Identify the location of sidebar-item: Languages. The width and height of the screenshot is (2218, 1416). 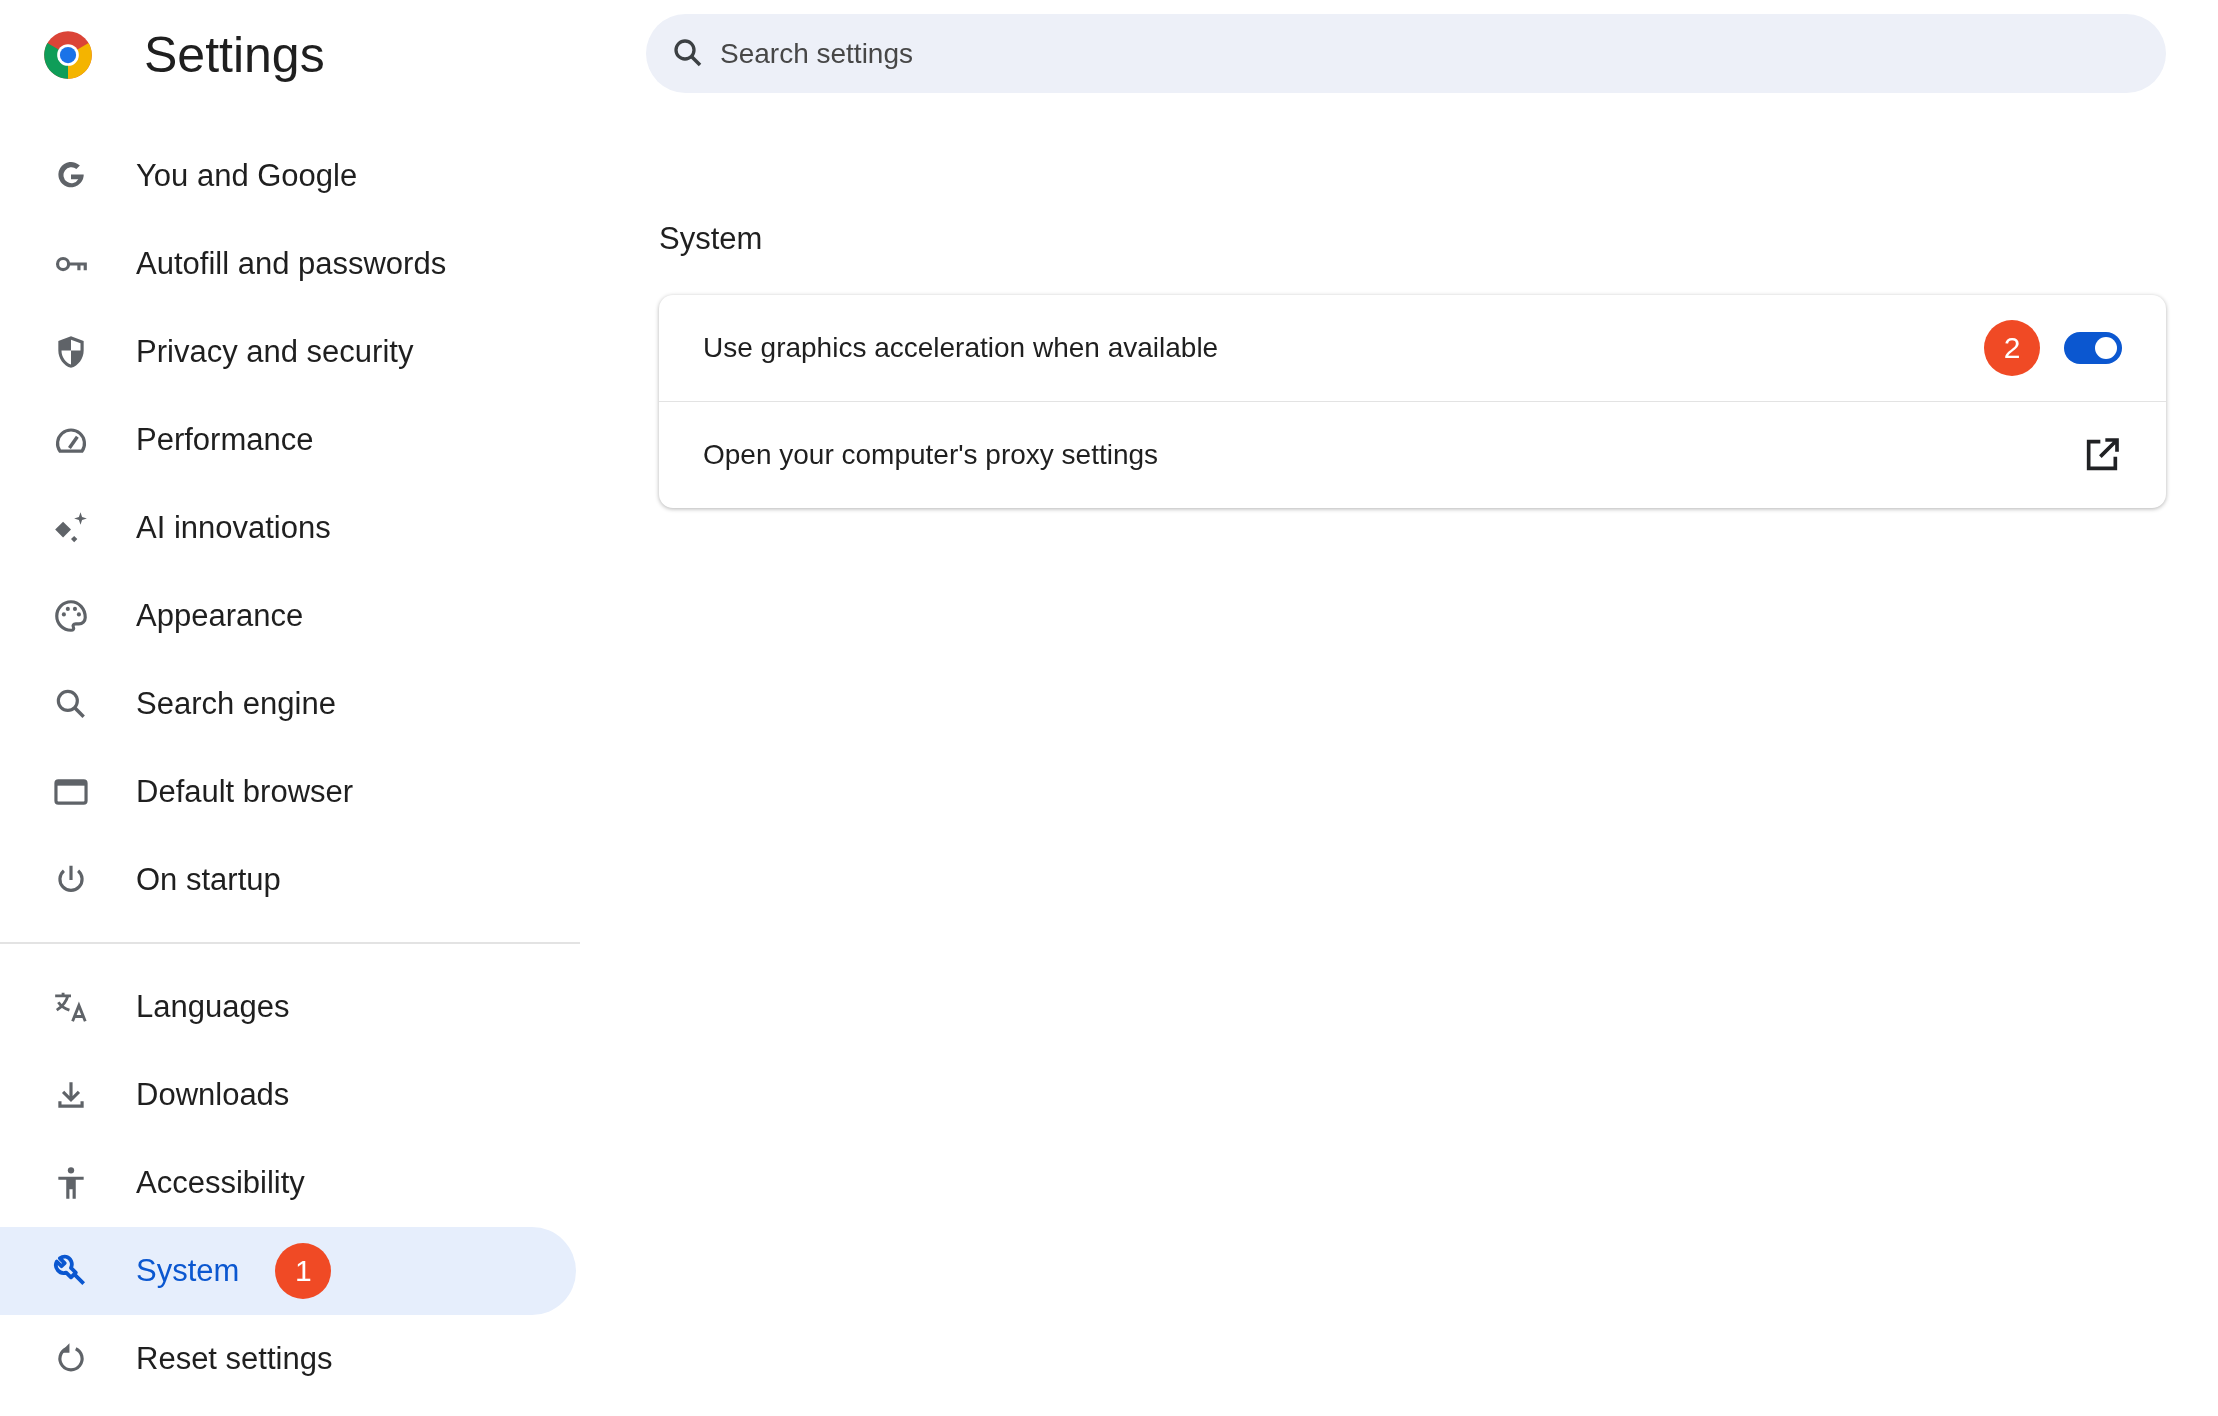
(288, 1007).